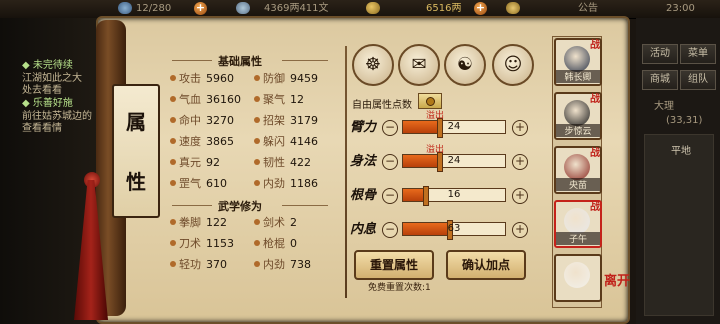  I want to click on character-avatar, so click(578, 278).